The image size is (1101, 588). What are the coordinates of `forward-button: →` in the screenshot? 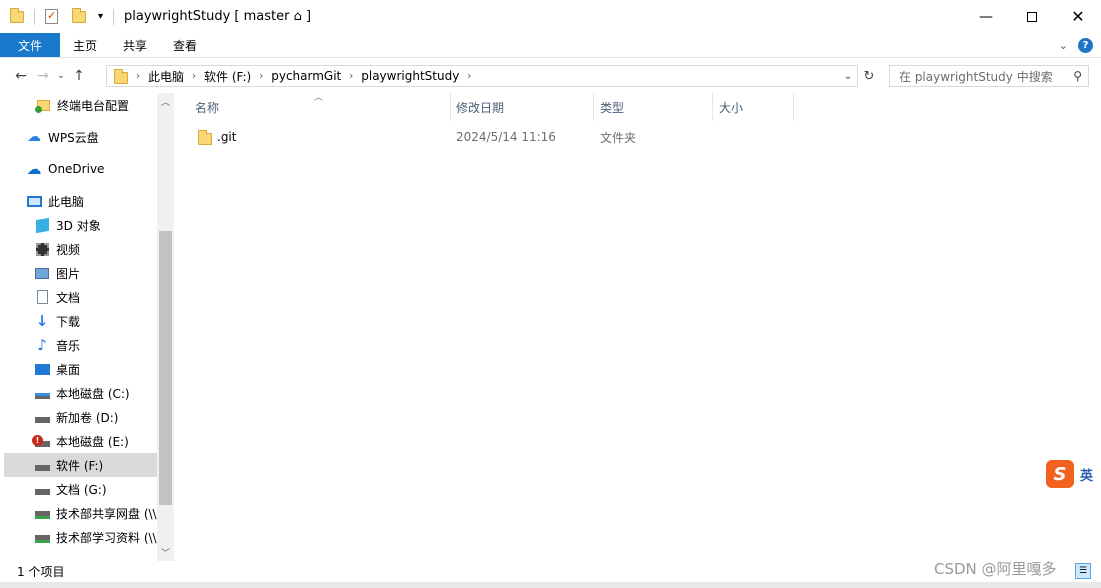 It's located at (43, 76).